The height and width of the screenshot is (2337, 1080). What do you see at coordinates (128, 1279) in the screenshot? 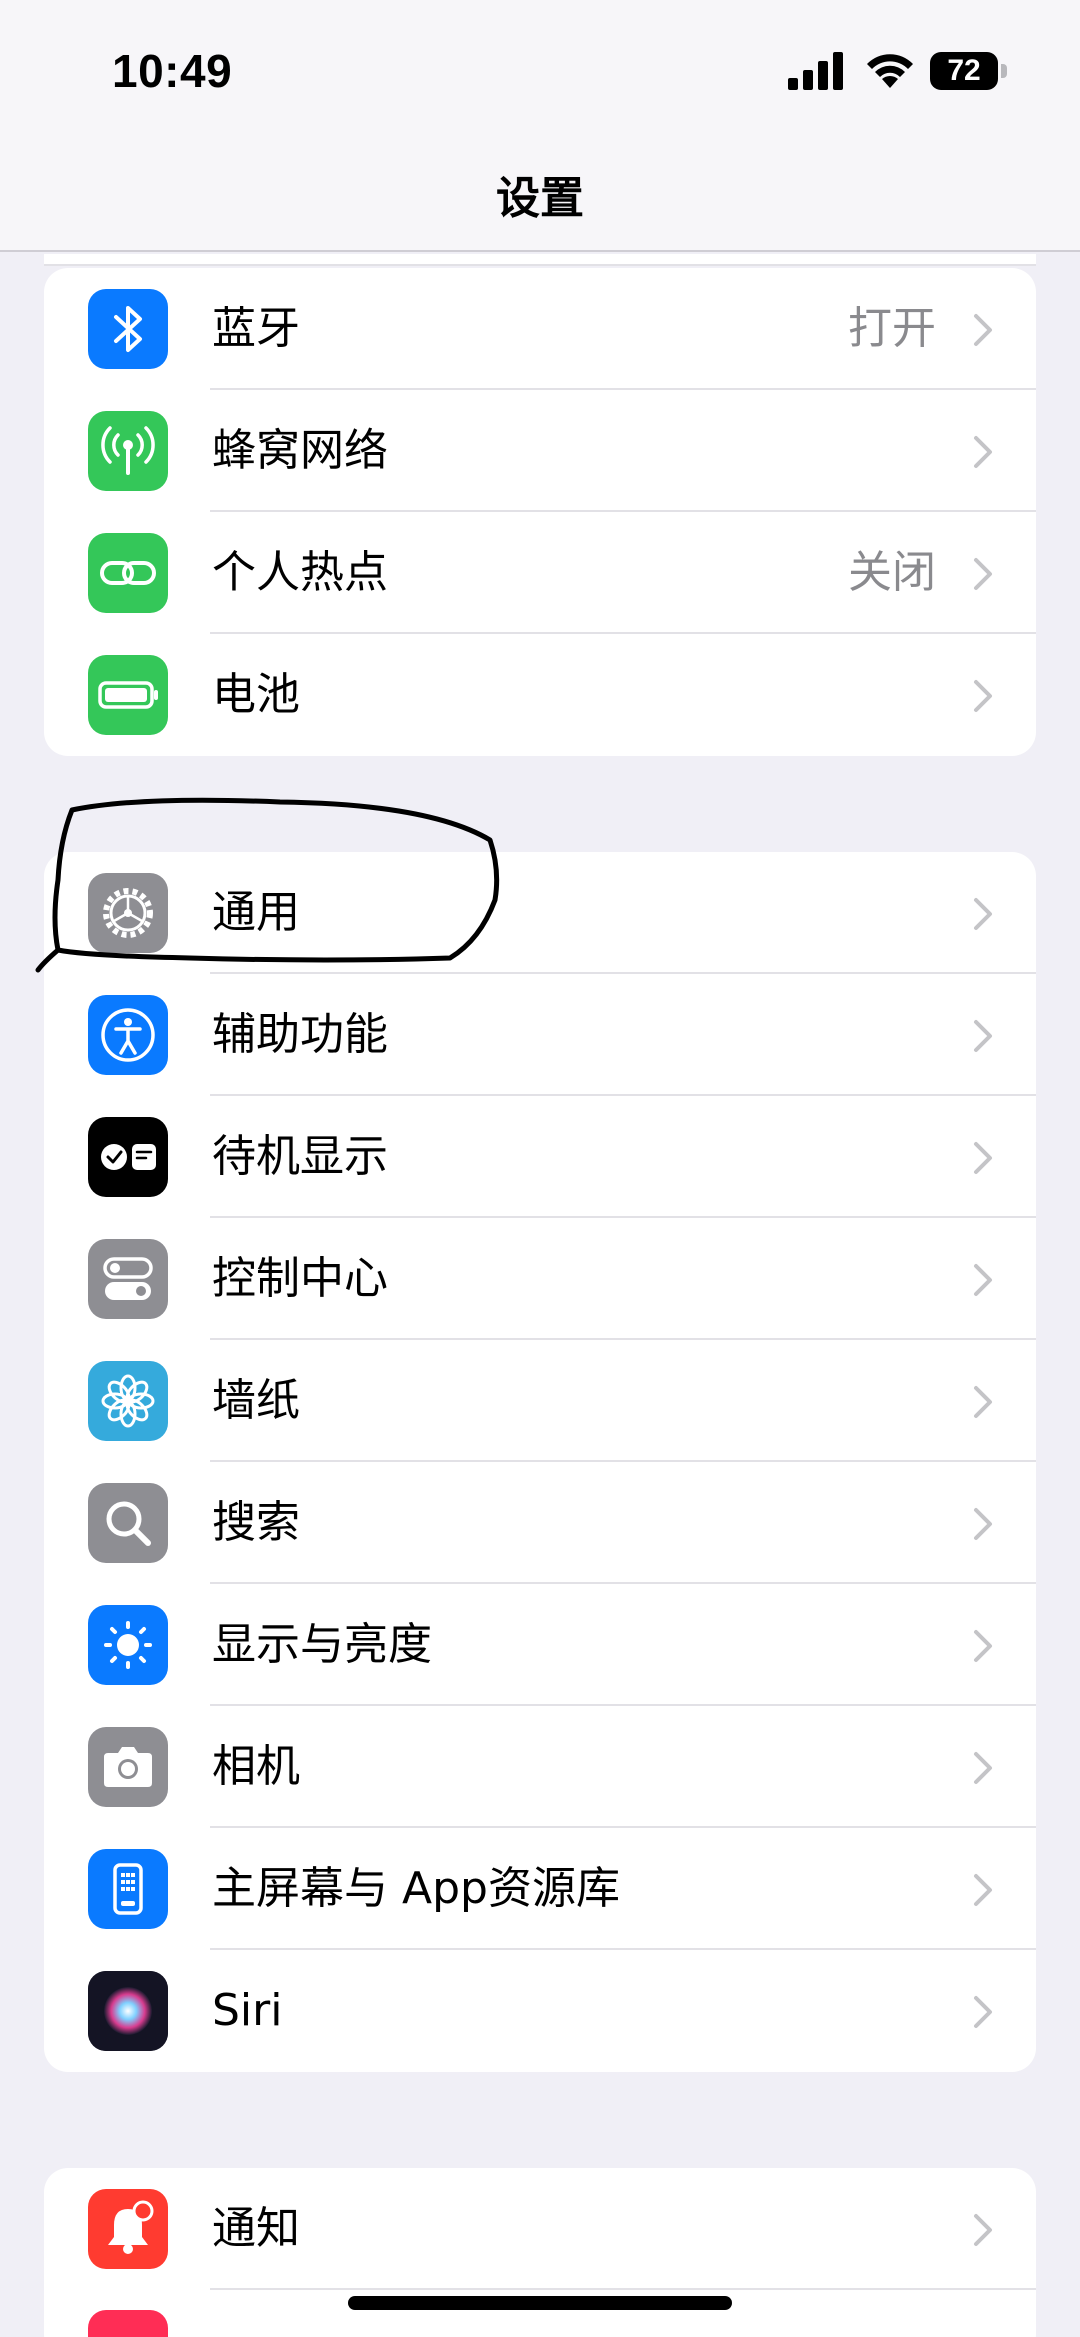
I see `control-center-icon` at bounding box center [128, 1279].